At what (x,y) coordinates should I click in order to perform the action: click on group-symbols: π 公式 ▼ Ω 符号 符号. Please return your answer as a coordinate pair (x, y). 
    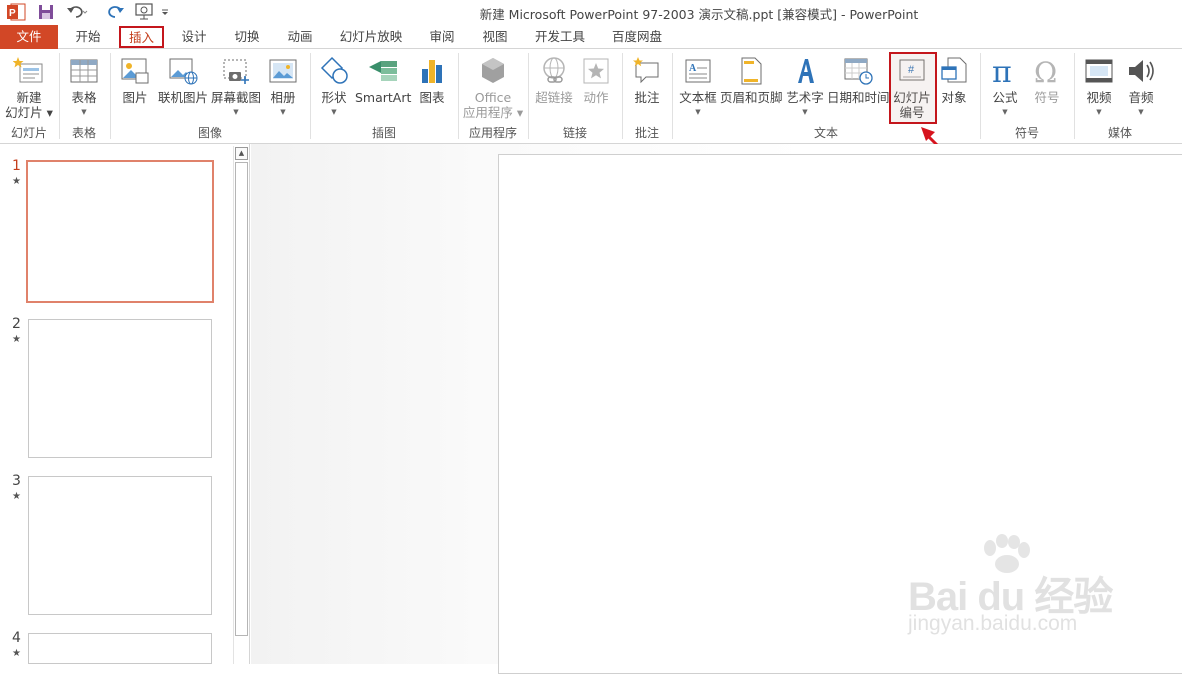
    Looking at the image, I should click on (1027, 96).